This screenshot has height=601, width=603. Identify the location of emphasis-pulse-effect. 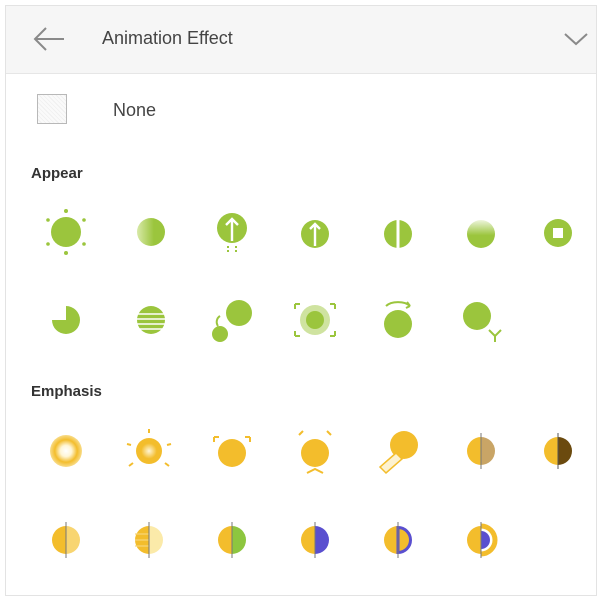
(66, 451).